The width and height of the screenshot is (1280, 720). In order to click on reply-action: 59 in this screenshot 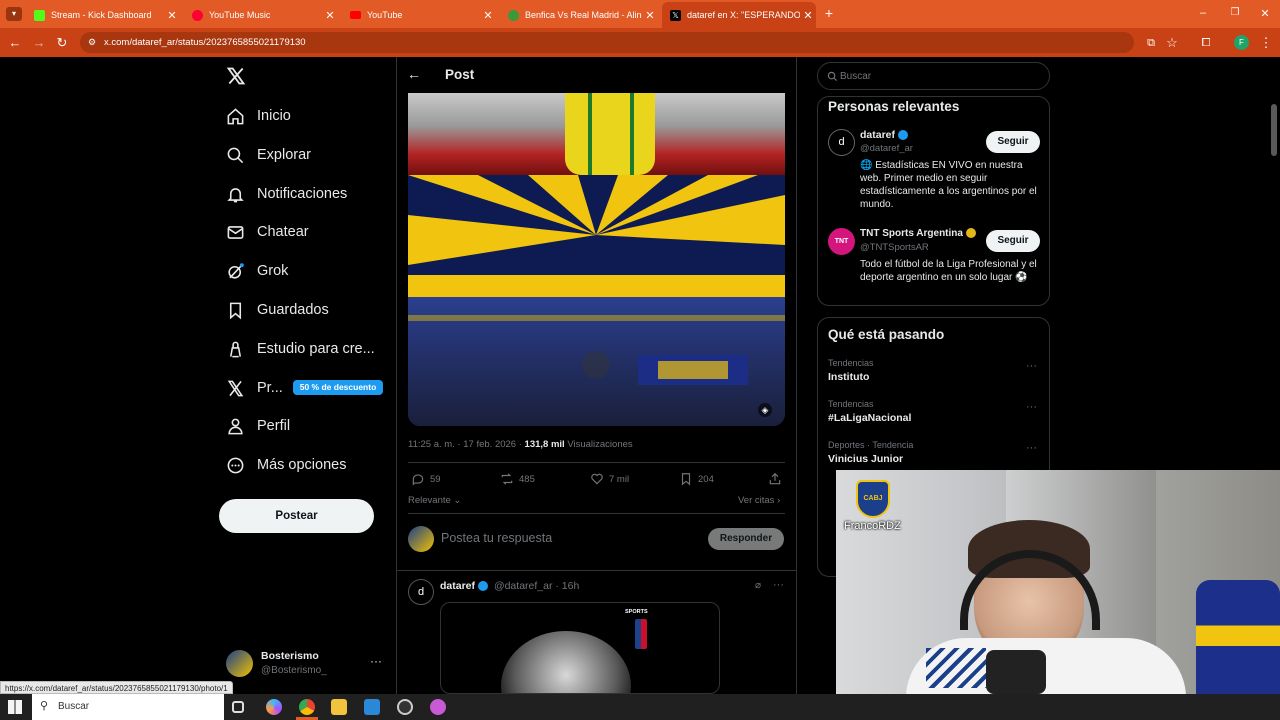, I will do `click(426, 479)`.